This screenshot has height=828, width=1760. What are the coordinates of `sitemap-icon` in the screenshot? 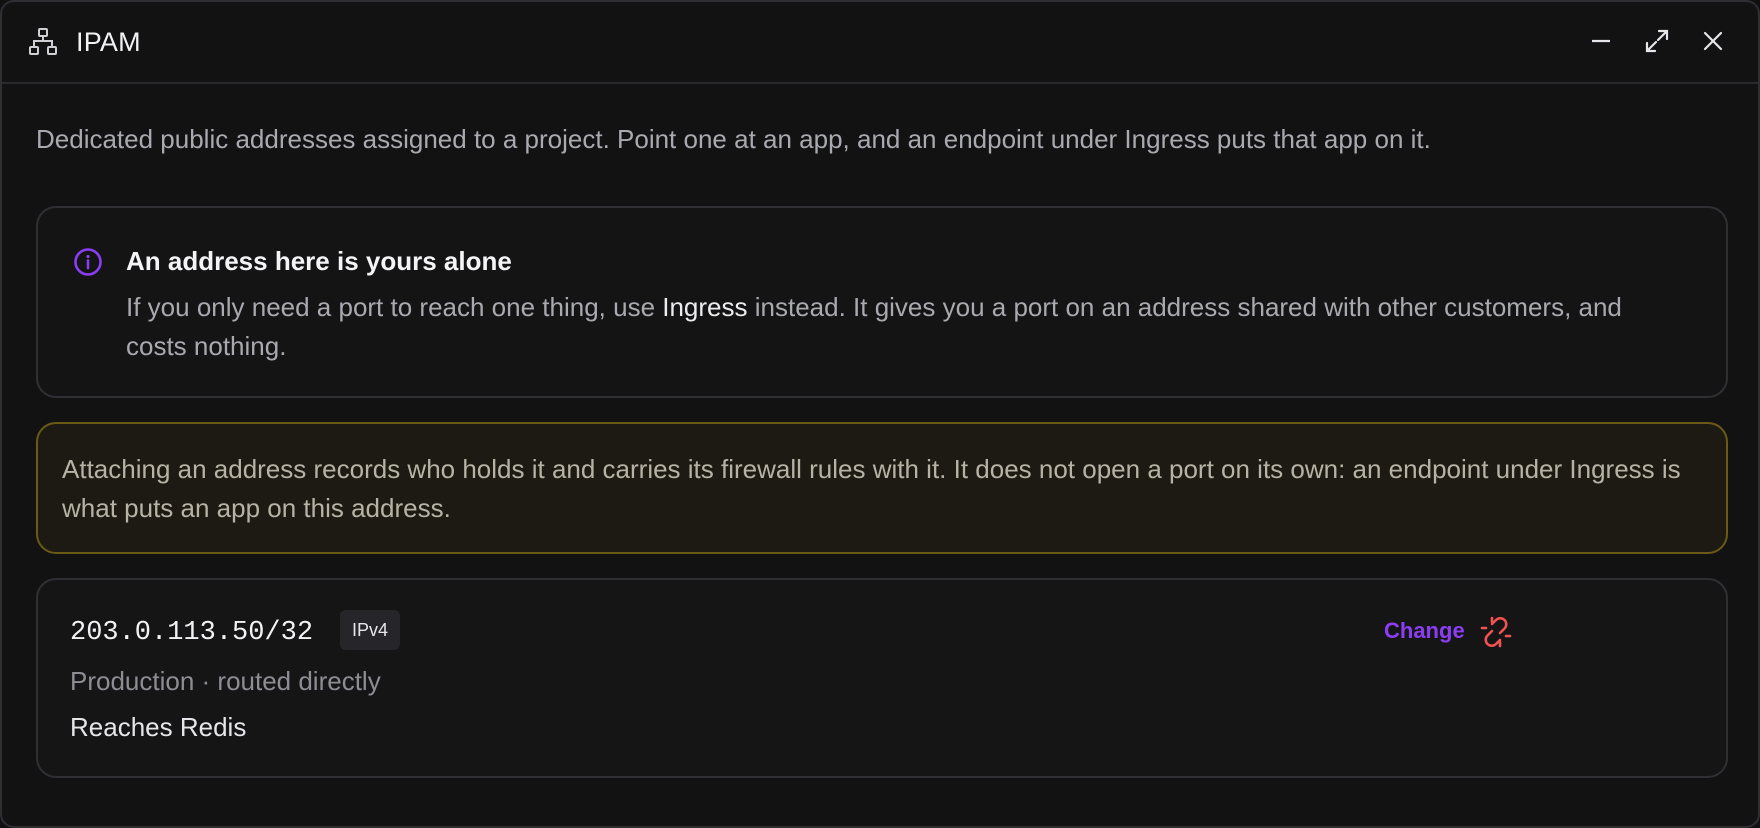 It's located at (43, 42).